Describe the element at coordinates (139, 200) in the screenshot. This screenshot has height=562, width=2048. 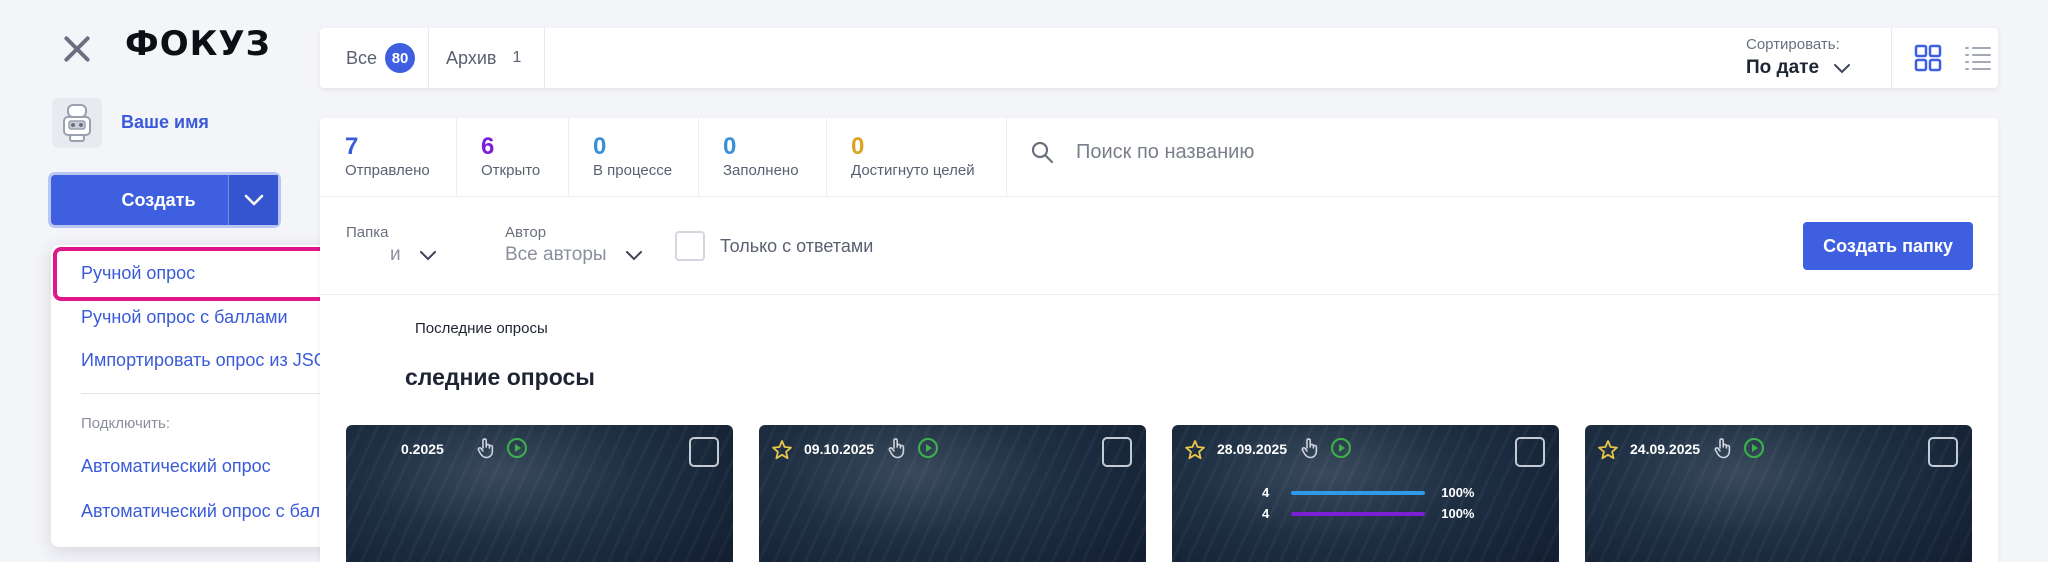
I see `create-button: Создать` at that location.